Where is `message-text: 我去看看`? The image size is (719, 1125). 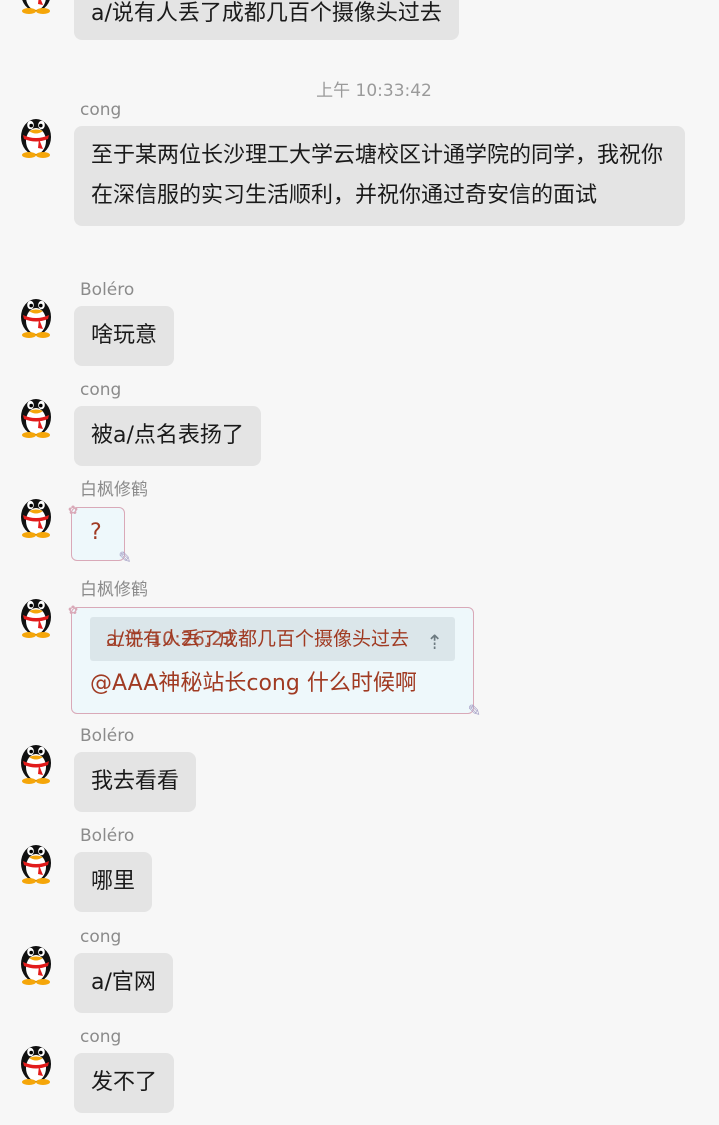
message-text: 我去看看 is located at coordinates (135, 781).